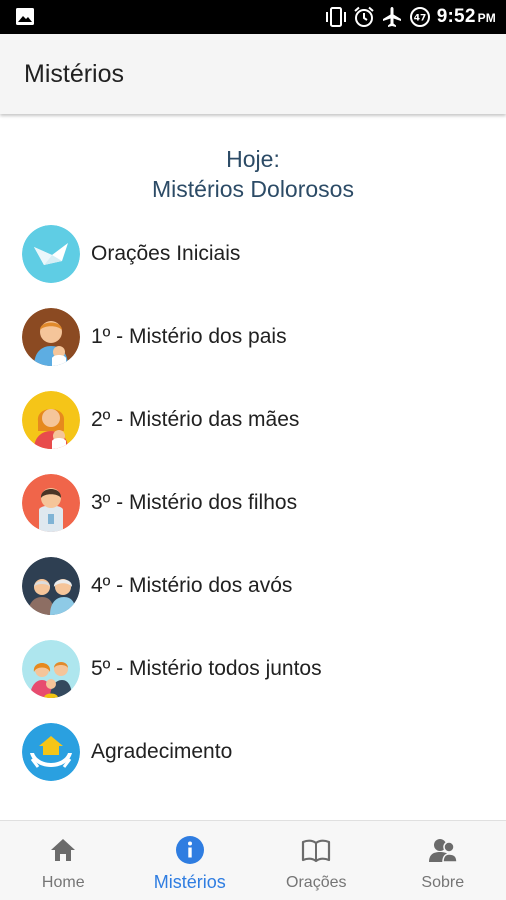 This screenshot has height=900, width=506. I want to click on nav-misterios: Mistérios, so click(190, 860).